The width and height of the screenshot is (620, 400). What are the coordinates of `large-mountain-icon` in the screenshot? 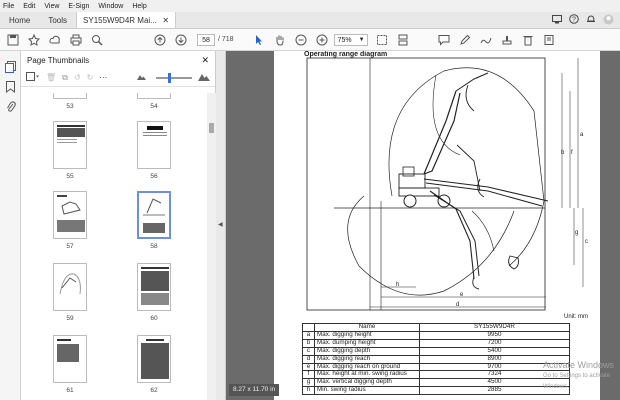 It's located at (204, 78).